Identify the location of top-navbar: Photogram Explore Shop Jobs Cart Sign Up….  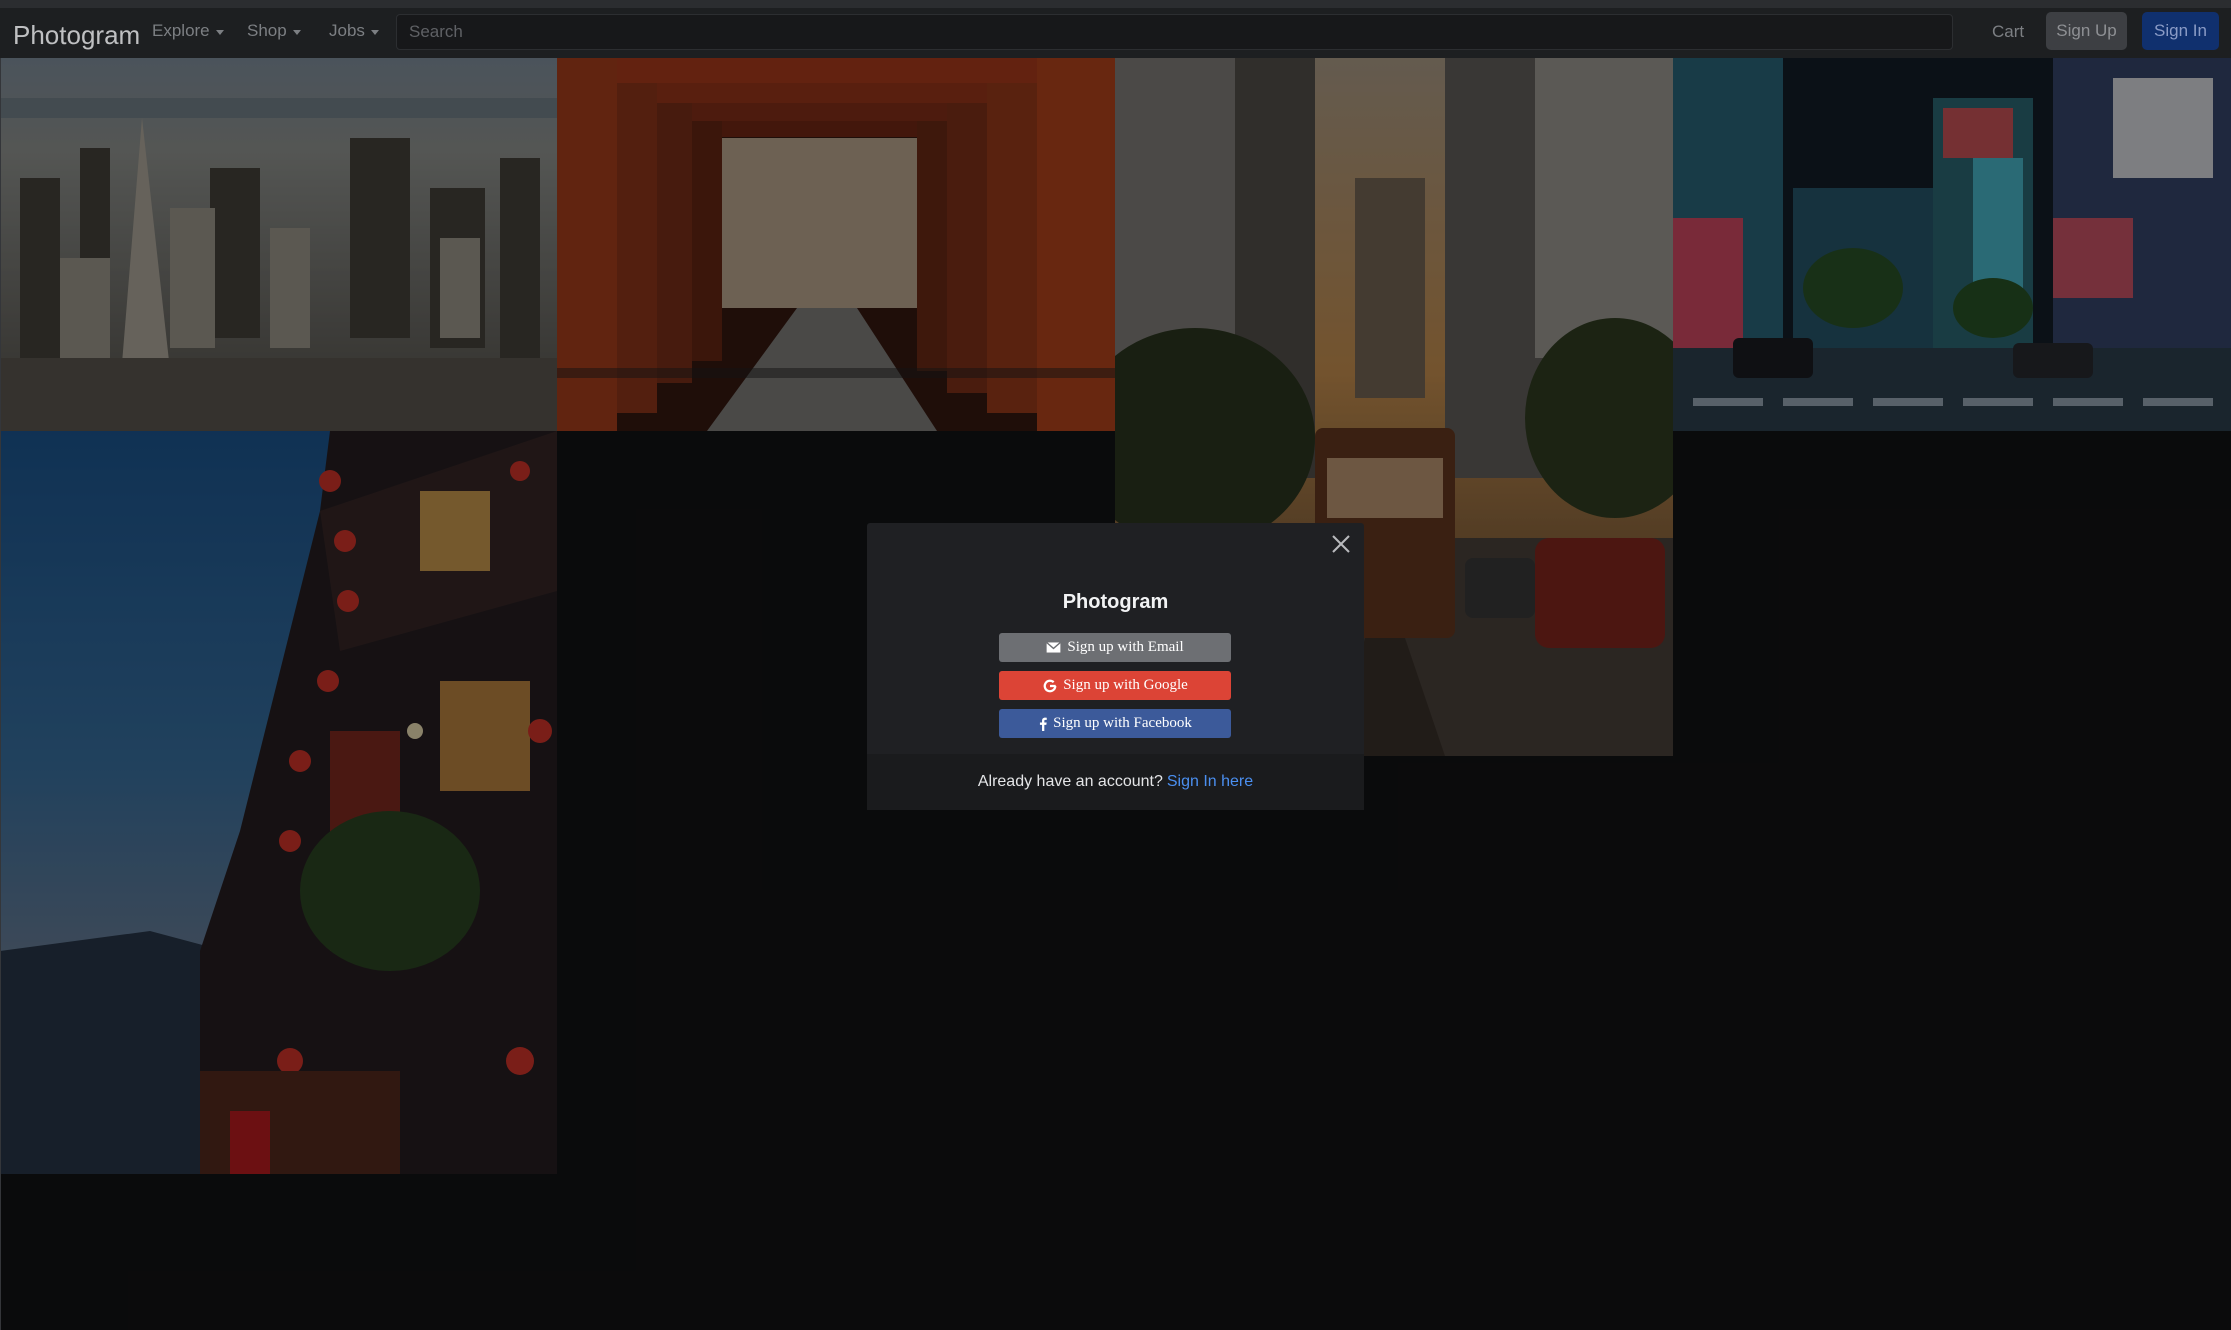
(1115, 29).